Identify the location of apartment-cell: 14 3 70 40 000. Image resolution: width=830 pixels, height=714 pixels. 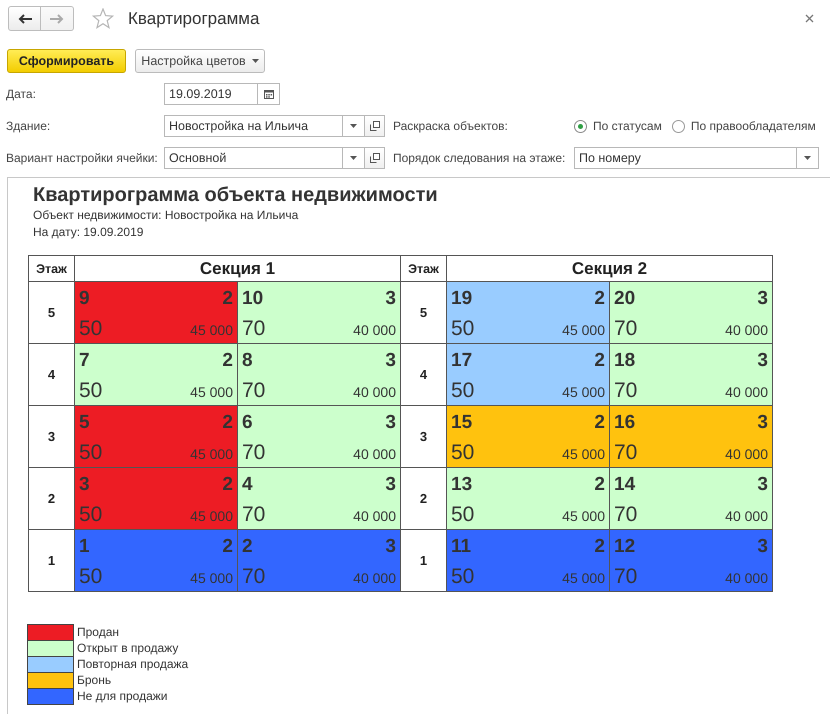
(691, 498).